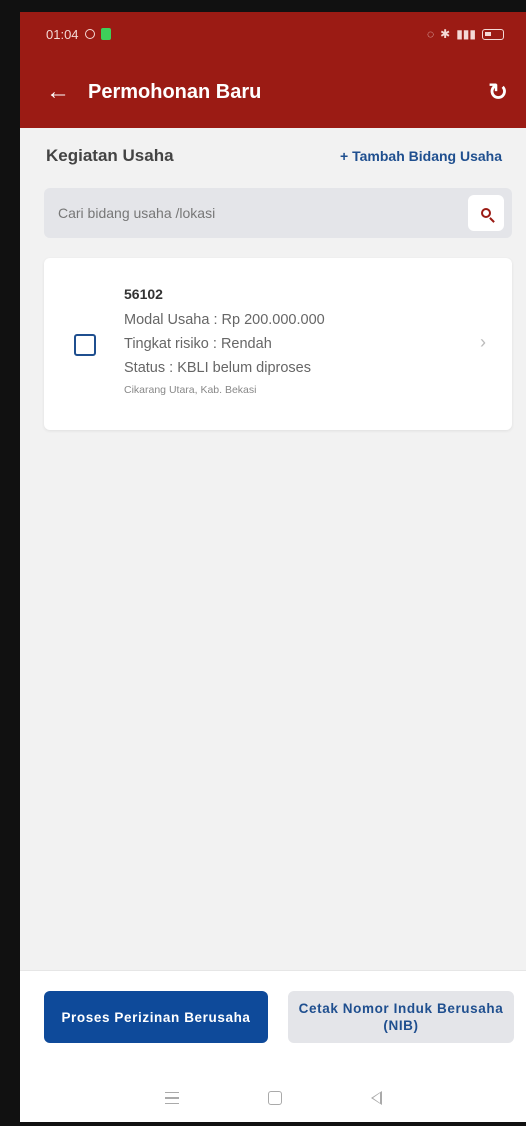 This screenshot has height=1126, width=532. Describe the element at coordinates (171, 1098) in the screenshot. I see `menu-icon` at that location.